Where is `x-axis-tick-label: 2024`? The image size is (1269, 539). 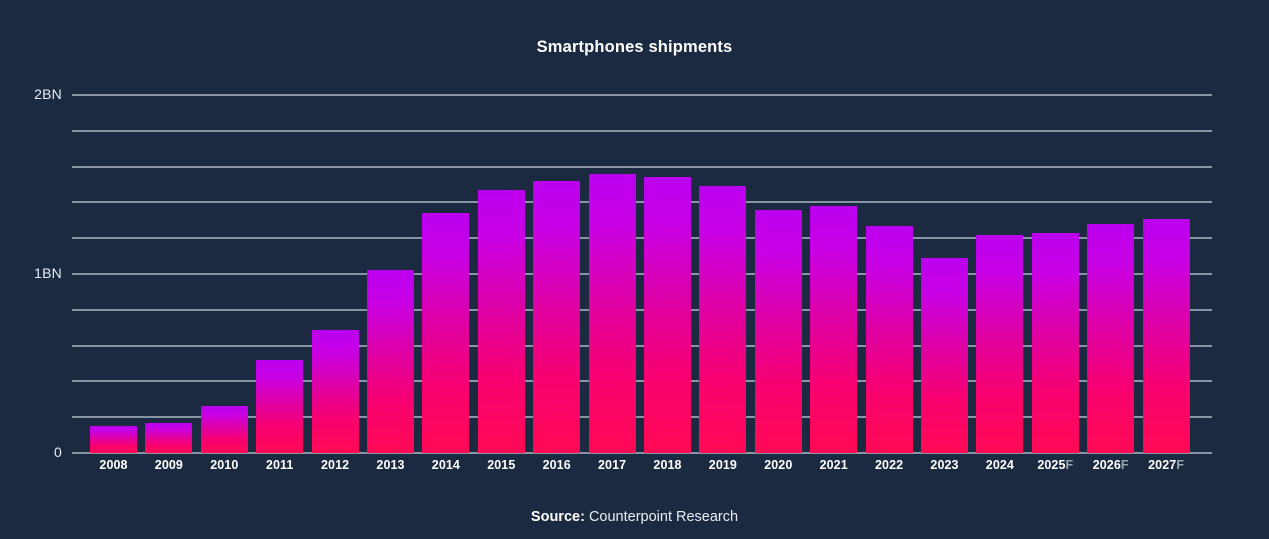 x-axis-tick-label: 2024 is located at coordinates (1000, 465).